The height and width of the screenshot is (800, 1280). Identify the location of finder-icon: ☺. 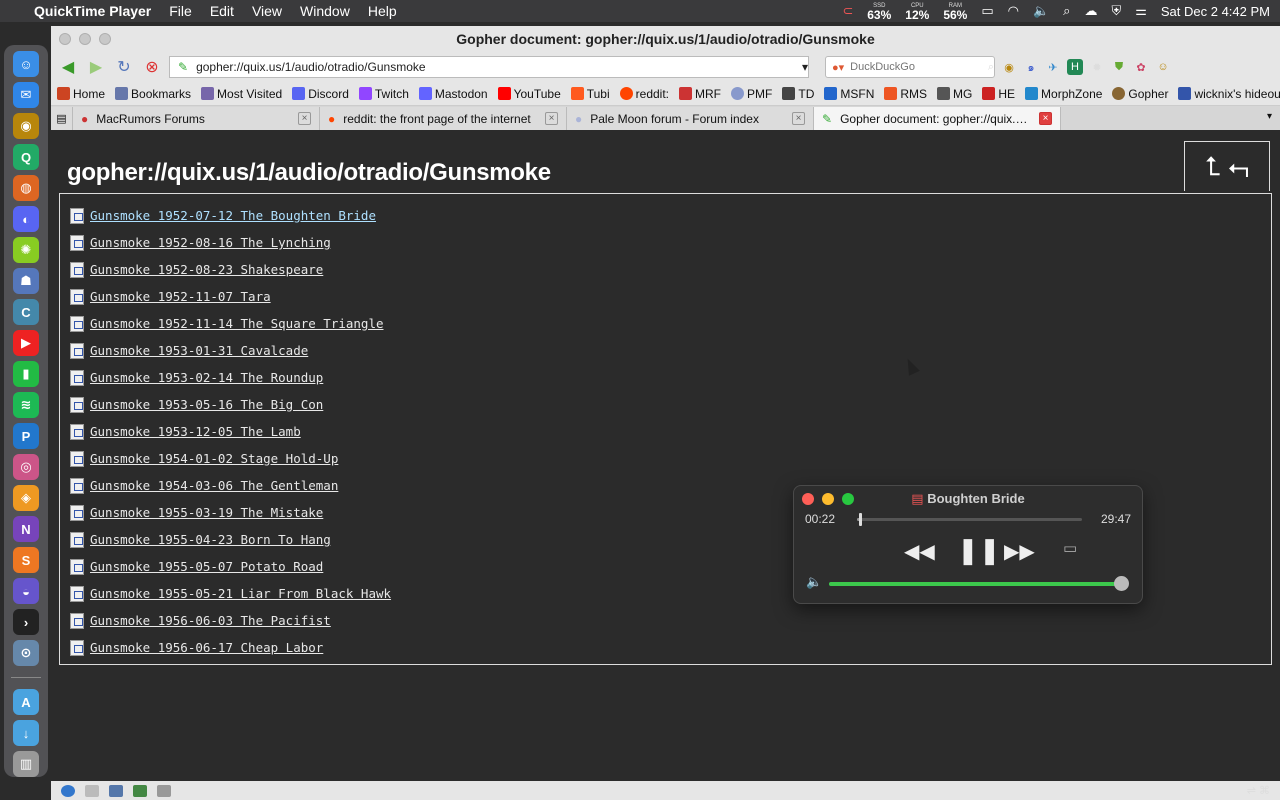
(26, 64).